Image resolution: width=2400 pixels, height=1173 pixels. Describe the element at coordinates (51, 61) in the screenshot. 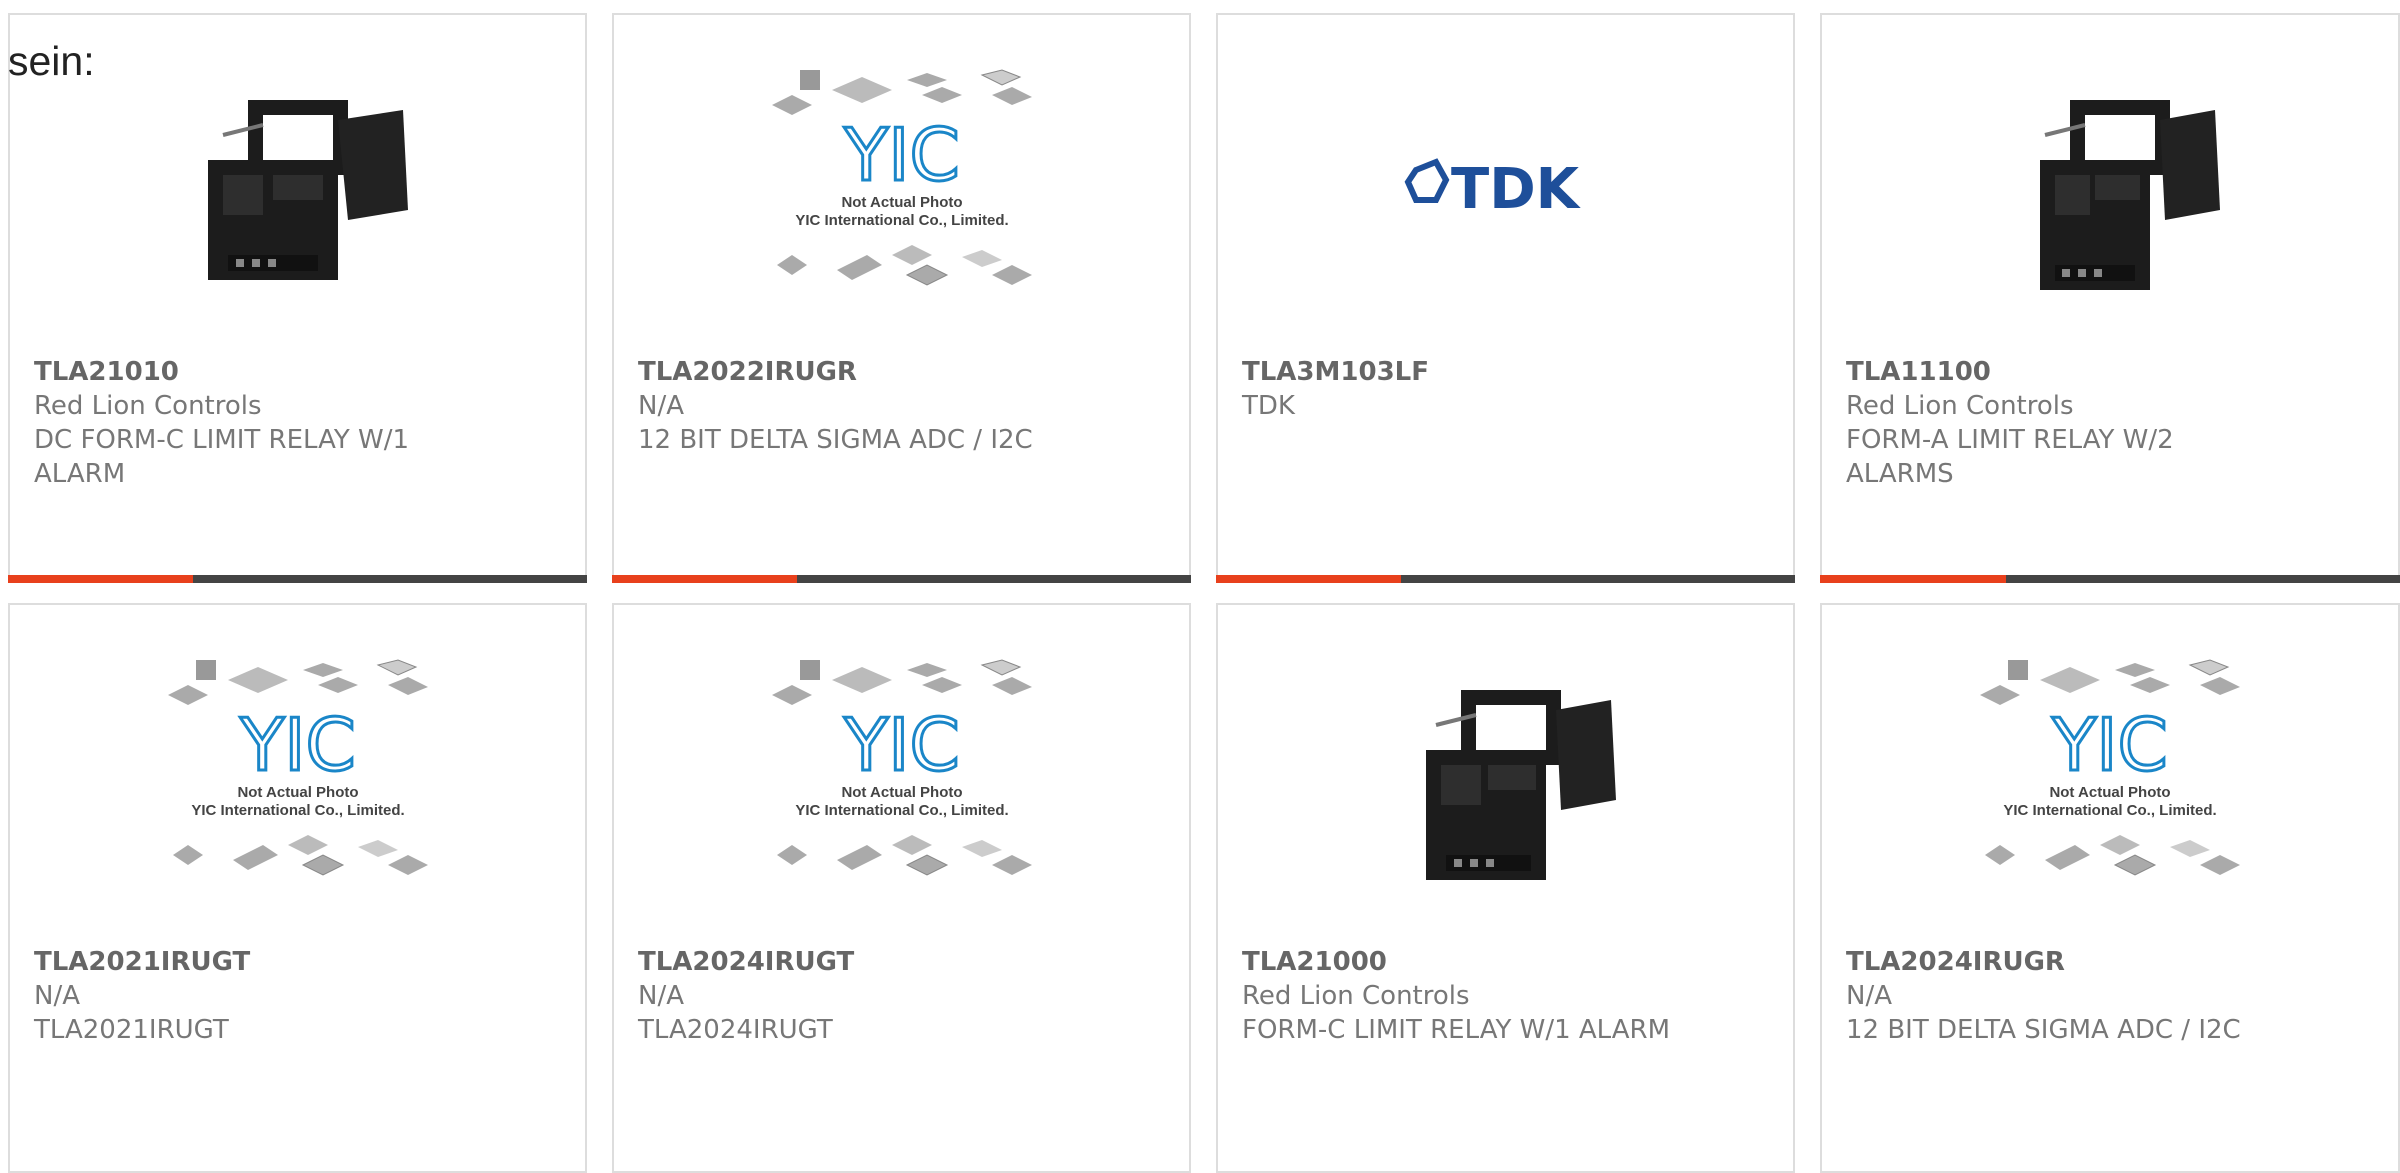

I see `page-heading: sein:` at that location.